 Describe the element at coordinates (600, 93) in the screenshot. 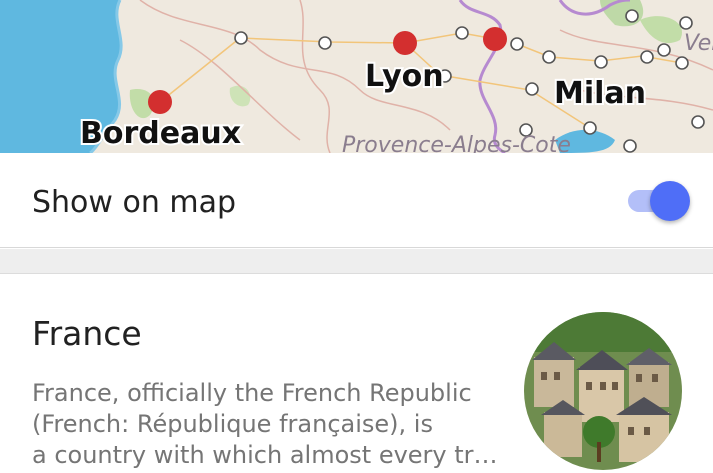

I see `city-label-milan: Milan` at that location.